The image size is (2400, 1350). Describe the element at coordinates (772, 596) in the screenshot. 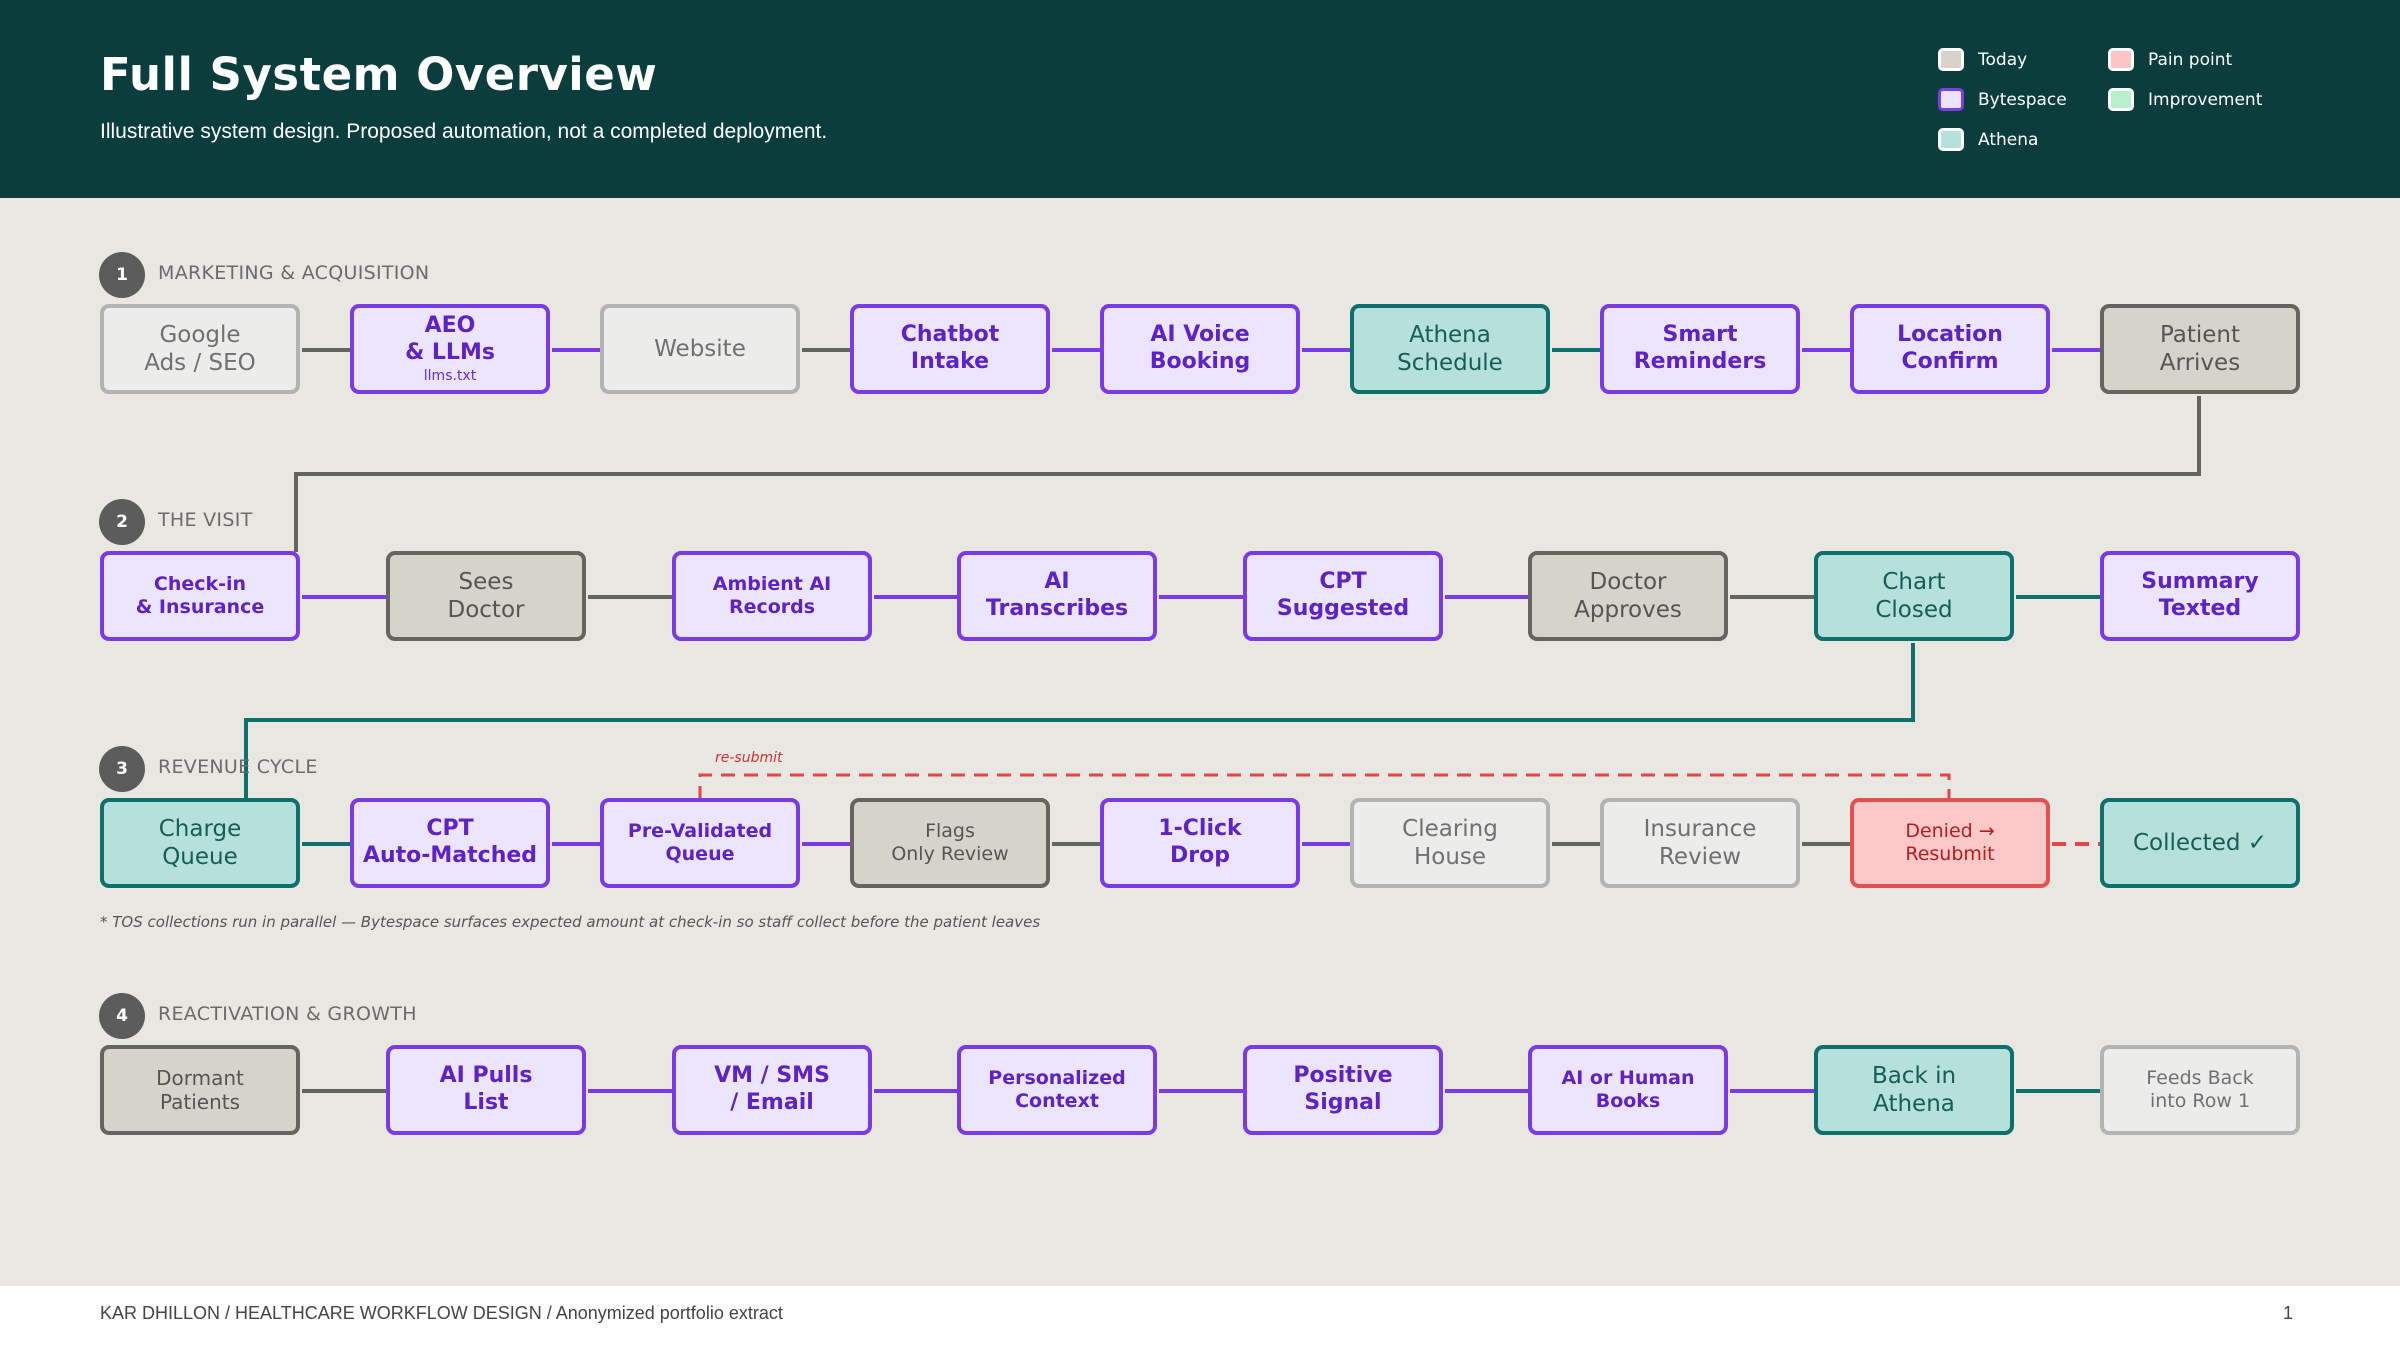

I see `node-ambient-ai-records: Ambient AI Records` at that location.